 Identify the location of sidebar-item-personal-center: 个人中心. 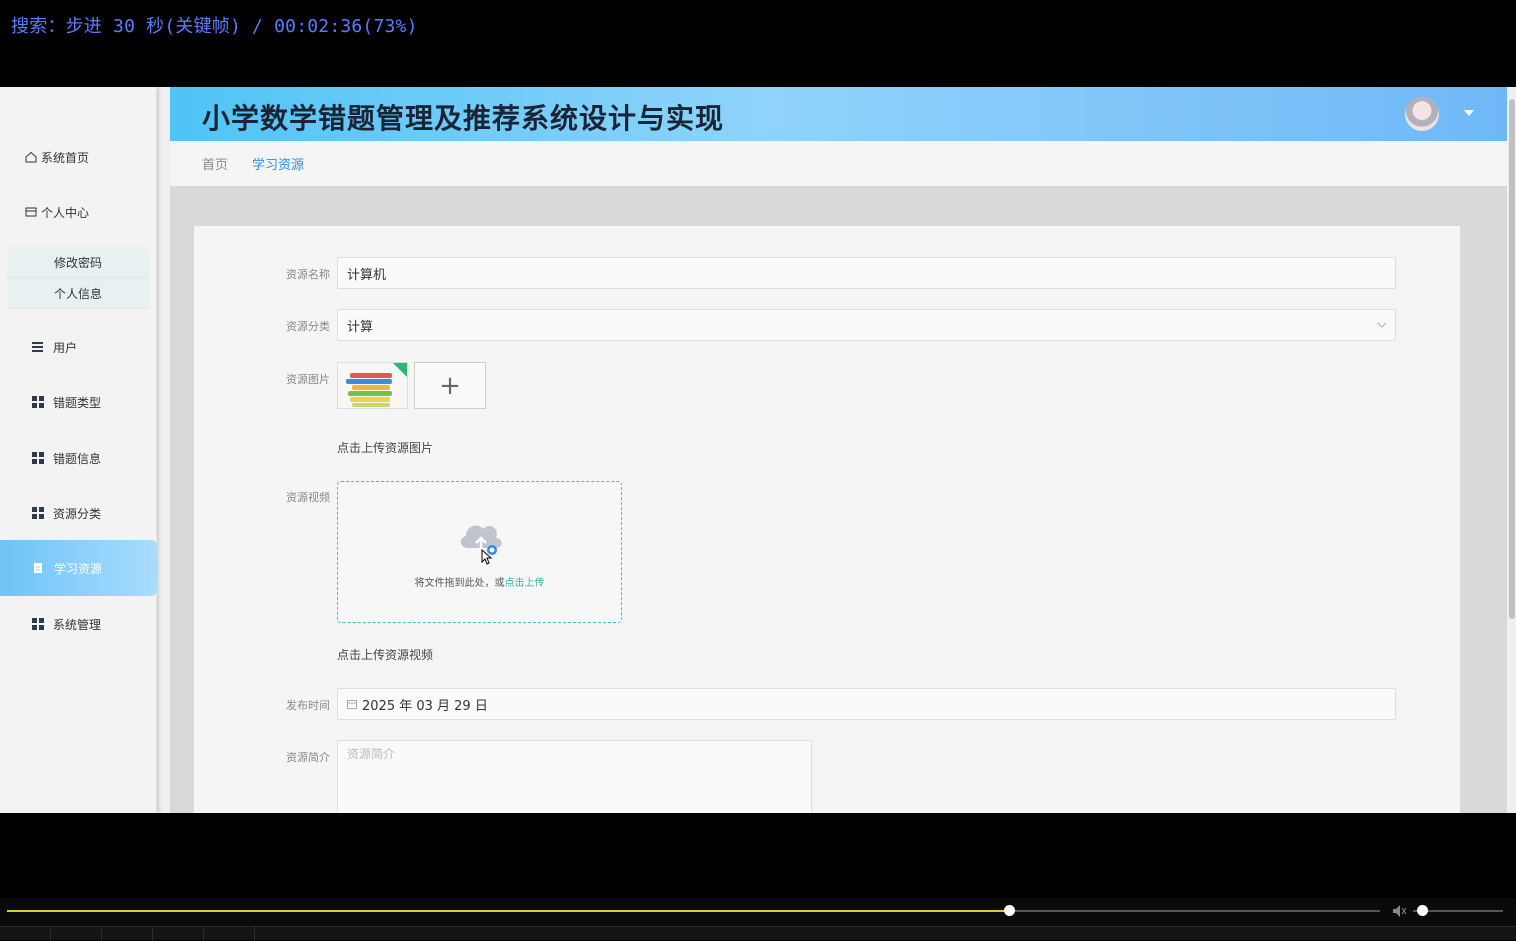
(78, 212).